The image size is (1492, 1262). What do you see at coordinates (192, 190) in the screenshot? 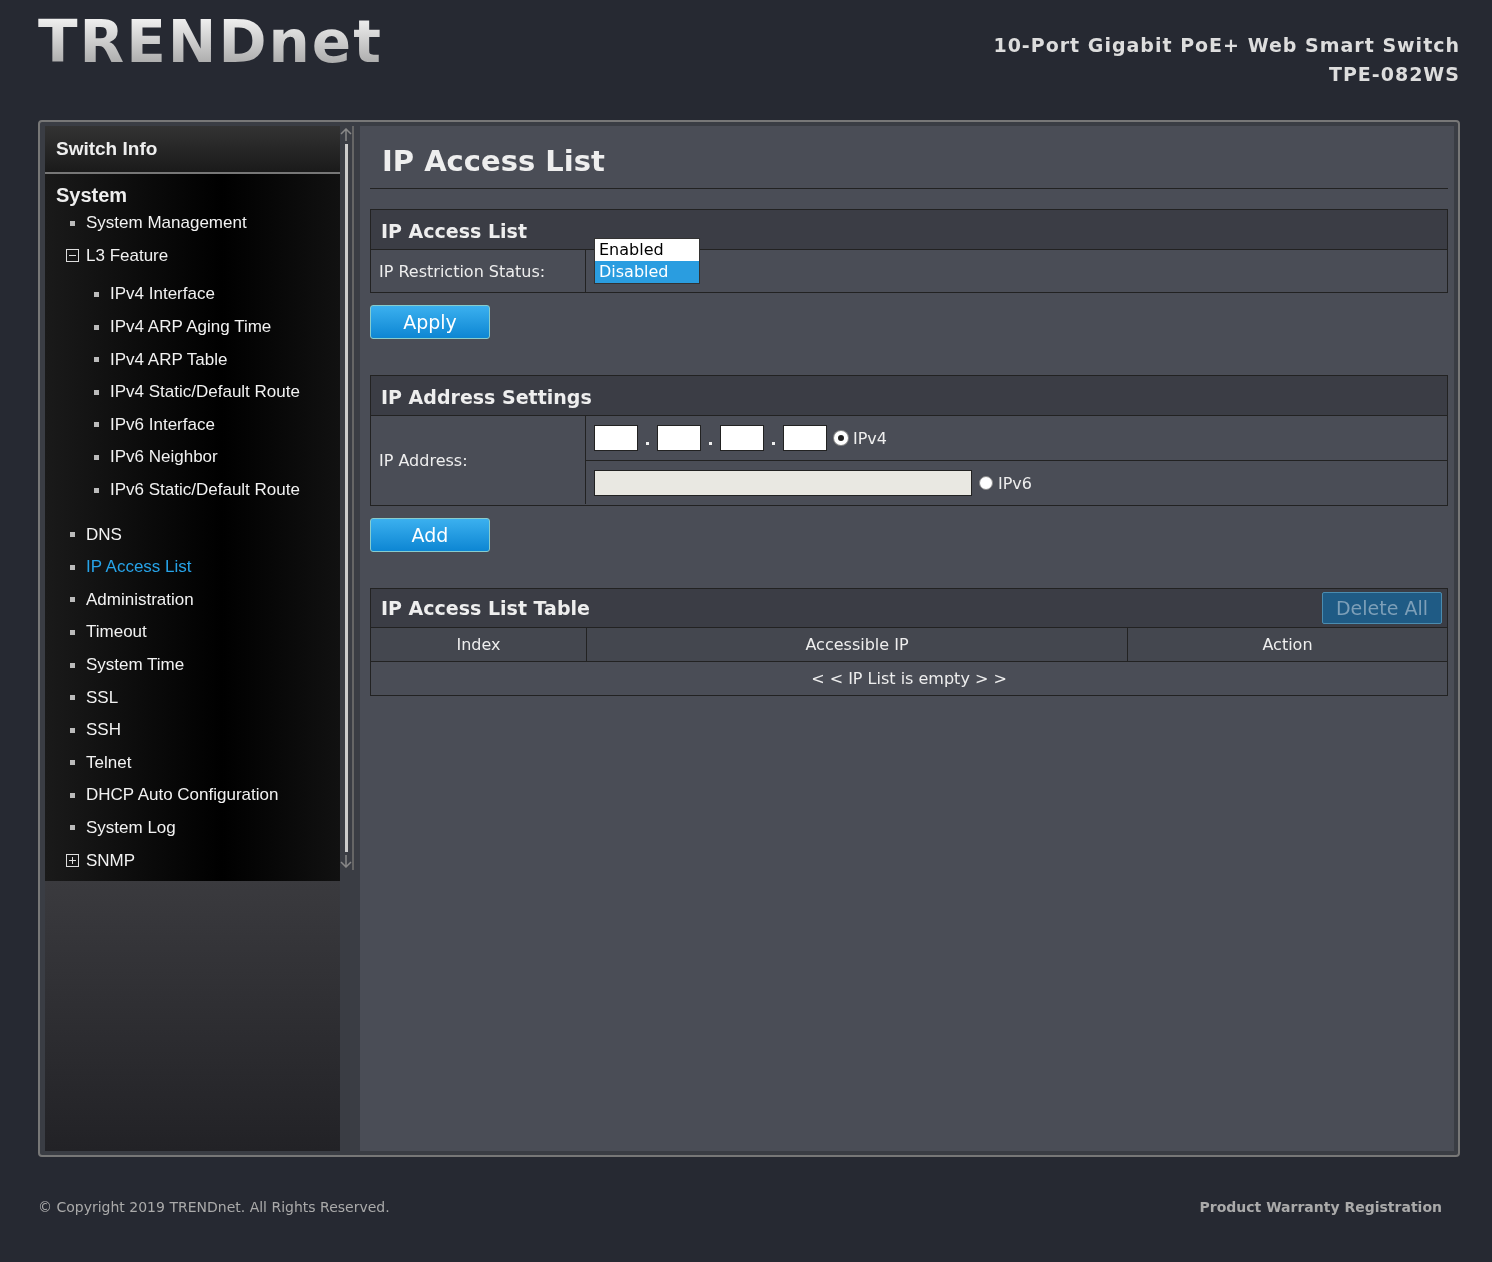
I see `sidebar-section: System` at bounding box center [192, 190].